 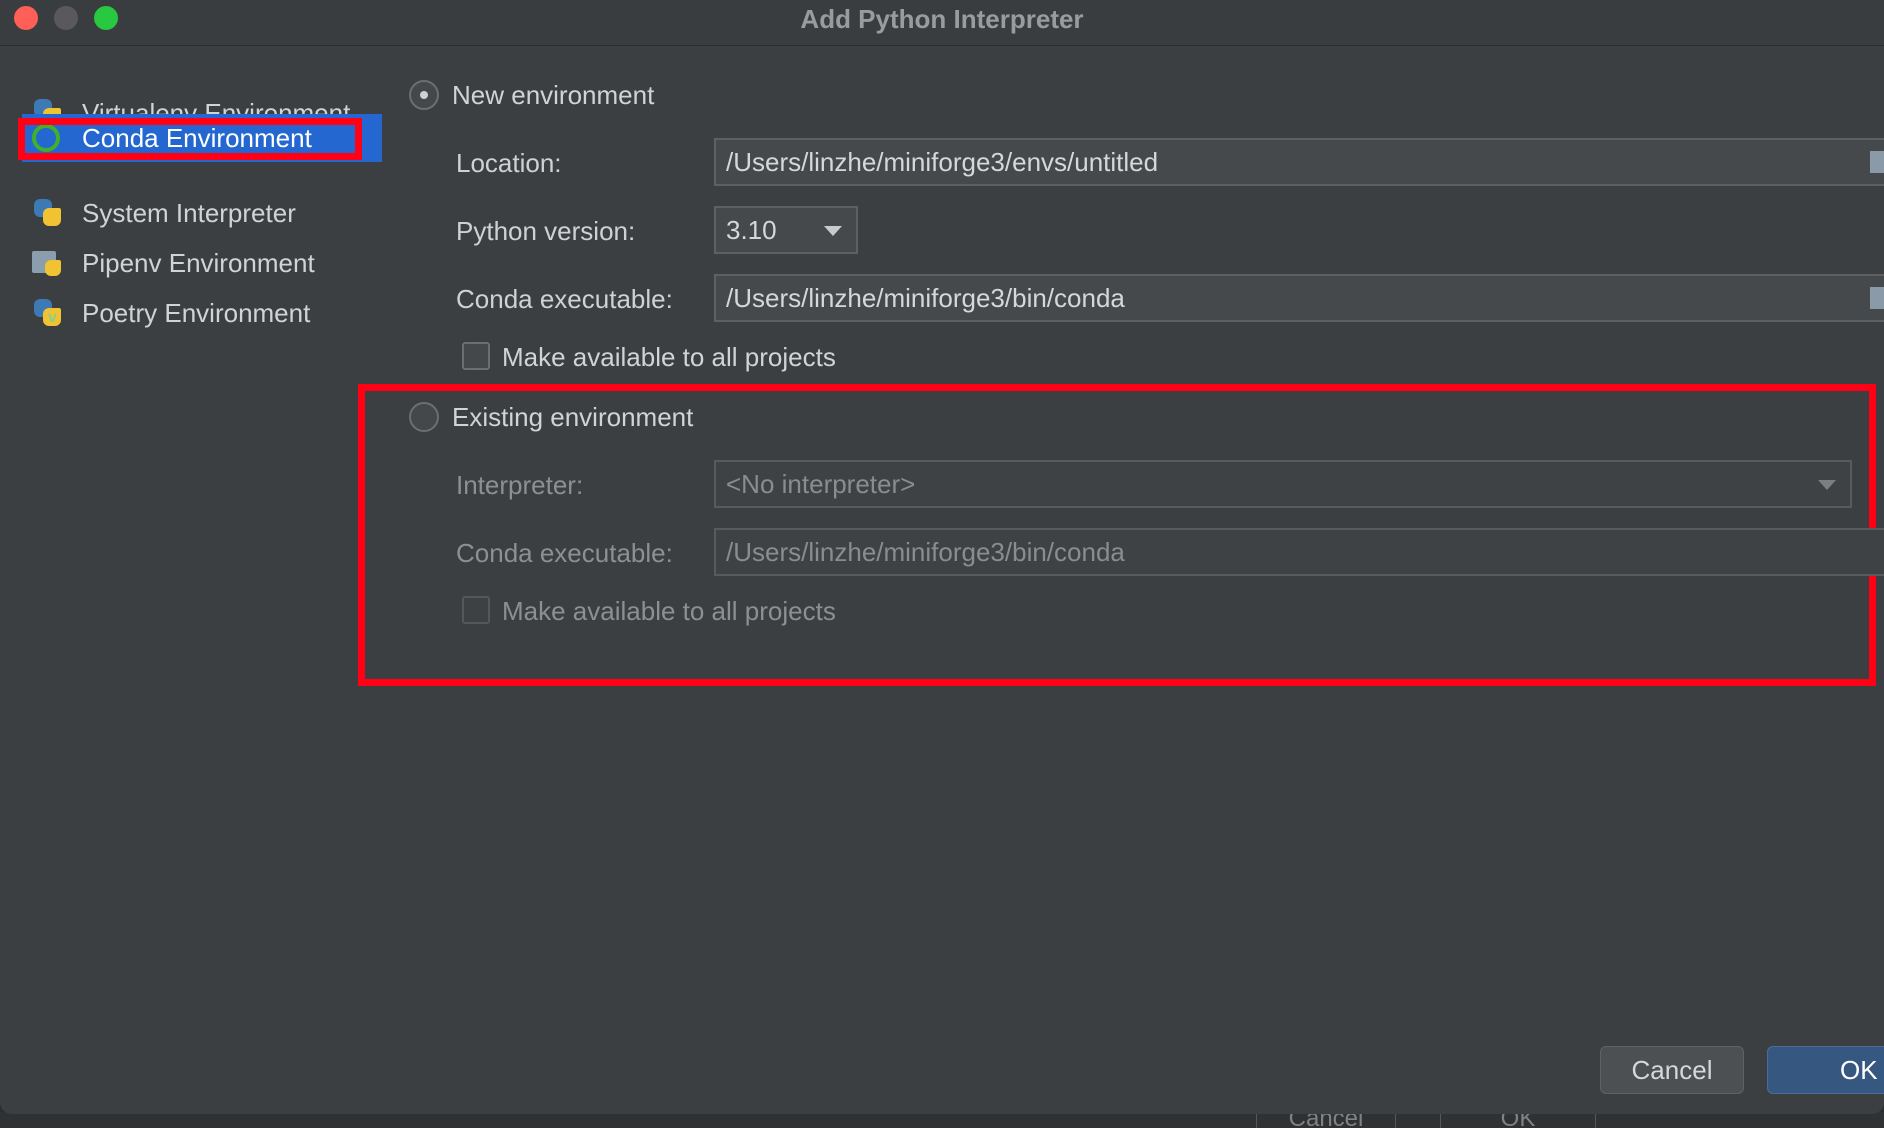 What do you see at coordinates (1326, 1120) in the screenshot?
I see `parent-cancel-button: Cancel` at bounding box center [1326, 1120].